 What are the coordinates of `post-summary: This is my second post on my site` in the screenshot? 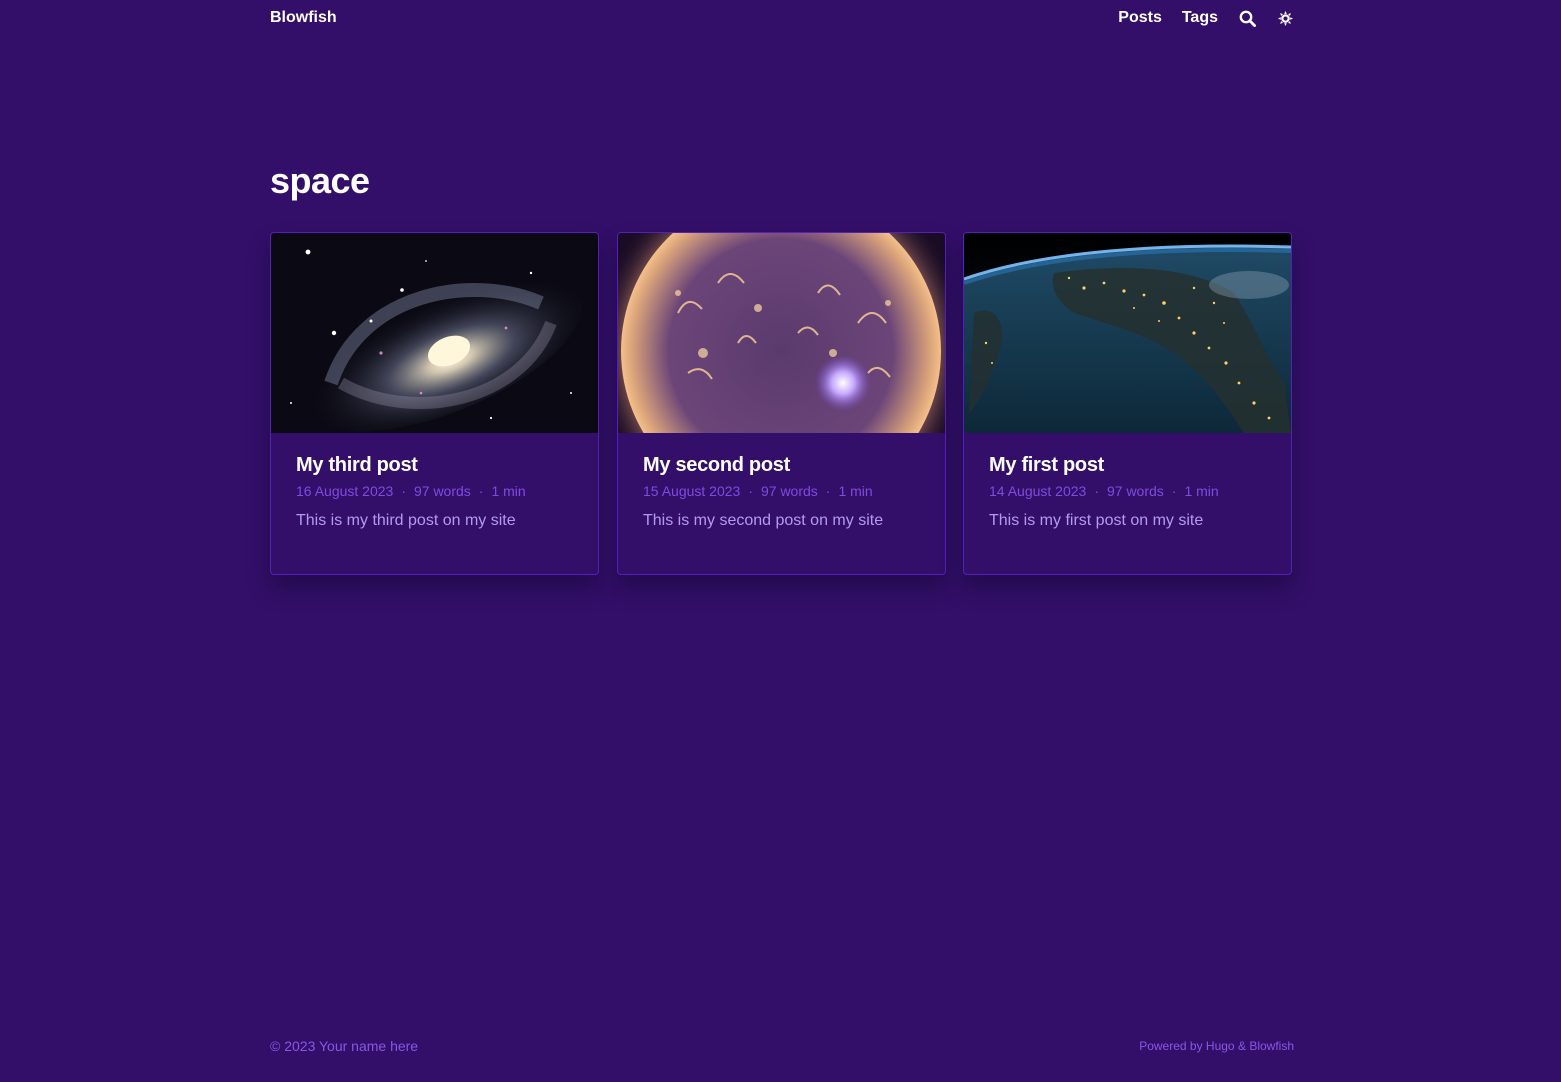 It's located at (763, 520).